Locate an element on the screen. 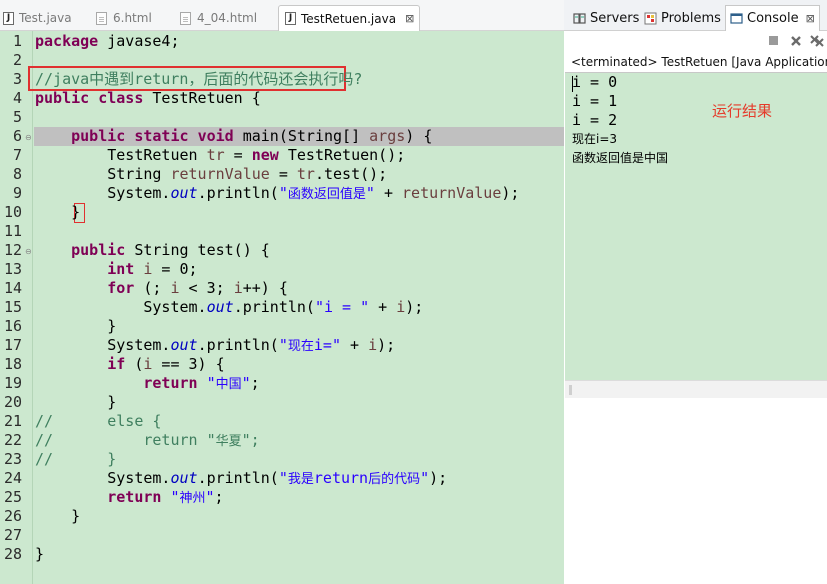 The width and height of the screenshot is (827, 584). line-number: 19 is located at coordinates (12, 383).